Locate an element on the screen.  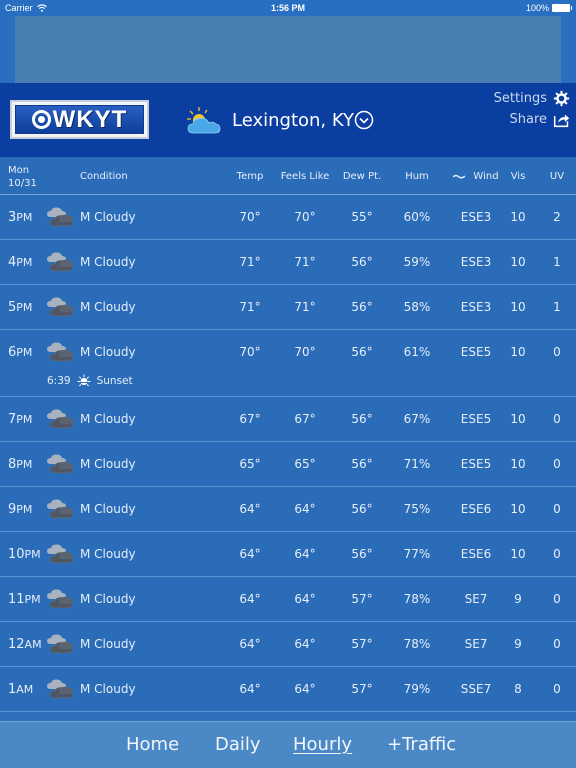
settings-button: Settings is located at coordinates (532, 98).